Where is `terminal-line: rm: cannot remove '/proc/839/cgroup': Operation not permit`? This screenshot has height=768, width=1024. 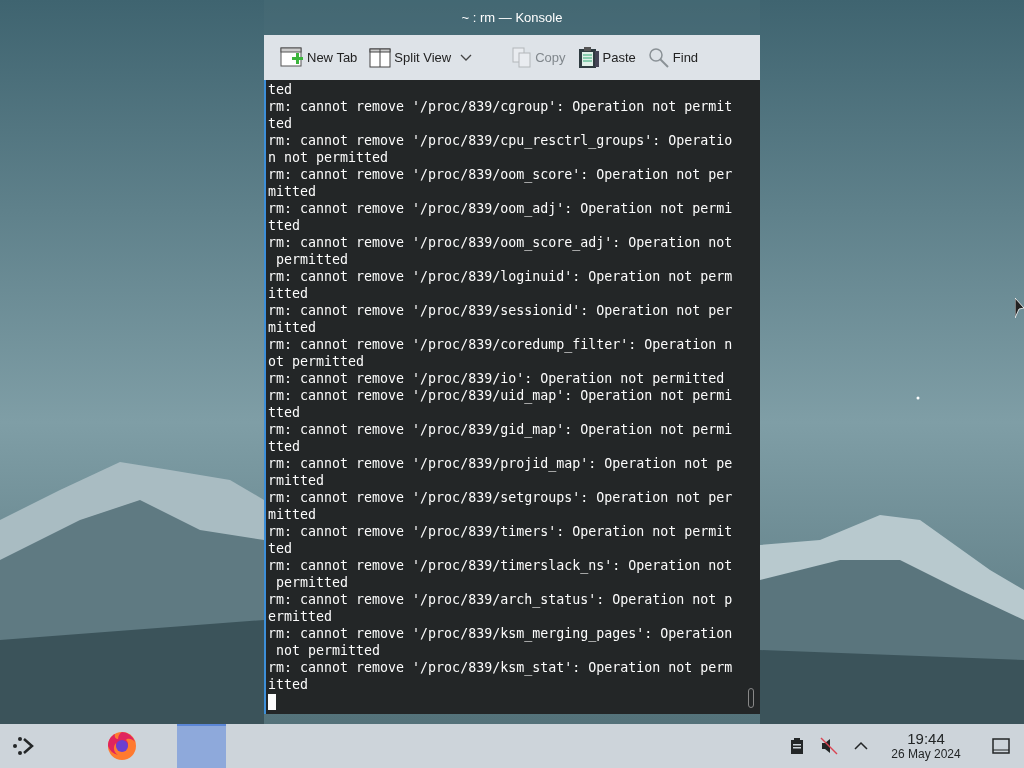 terminal-line: rm: cannot remove '/proc/839/cgroup': Operation not permit is located at coordinates (500, 106).